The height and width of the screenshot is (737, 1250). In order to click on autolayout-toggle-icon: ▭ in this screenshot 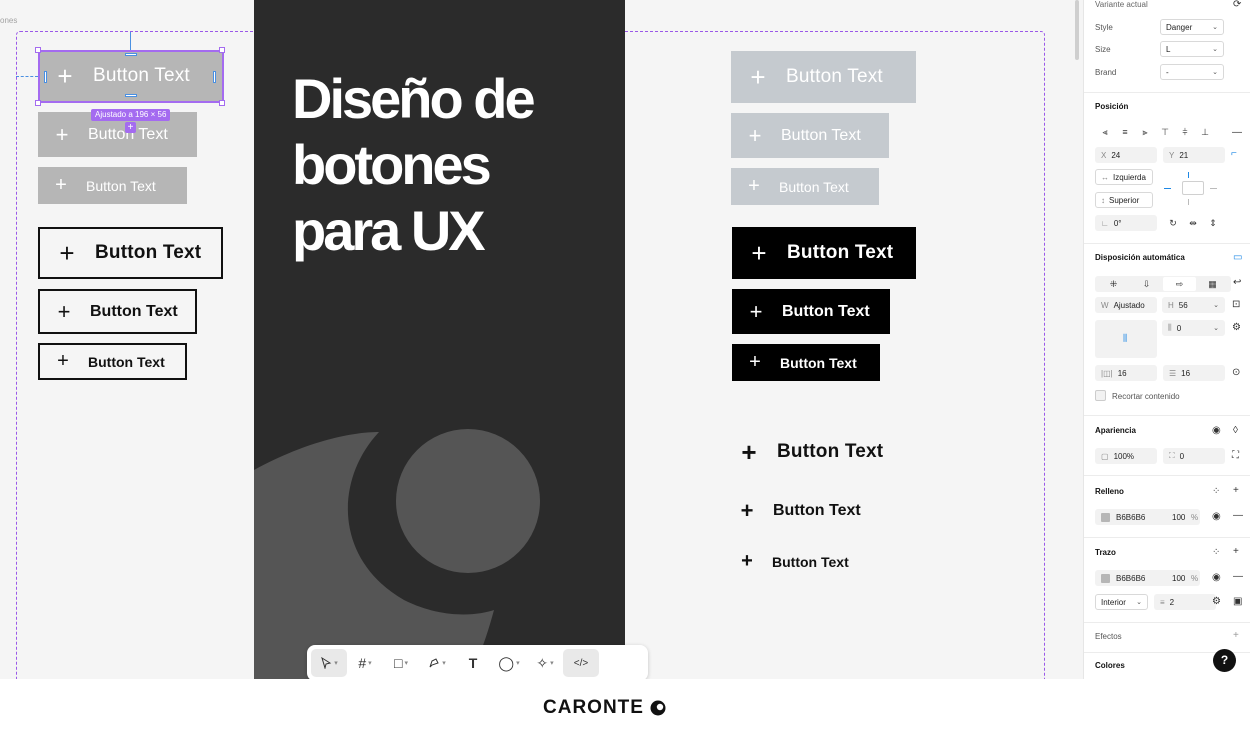, I will do `click(1237, 258)`.